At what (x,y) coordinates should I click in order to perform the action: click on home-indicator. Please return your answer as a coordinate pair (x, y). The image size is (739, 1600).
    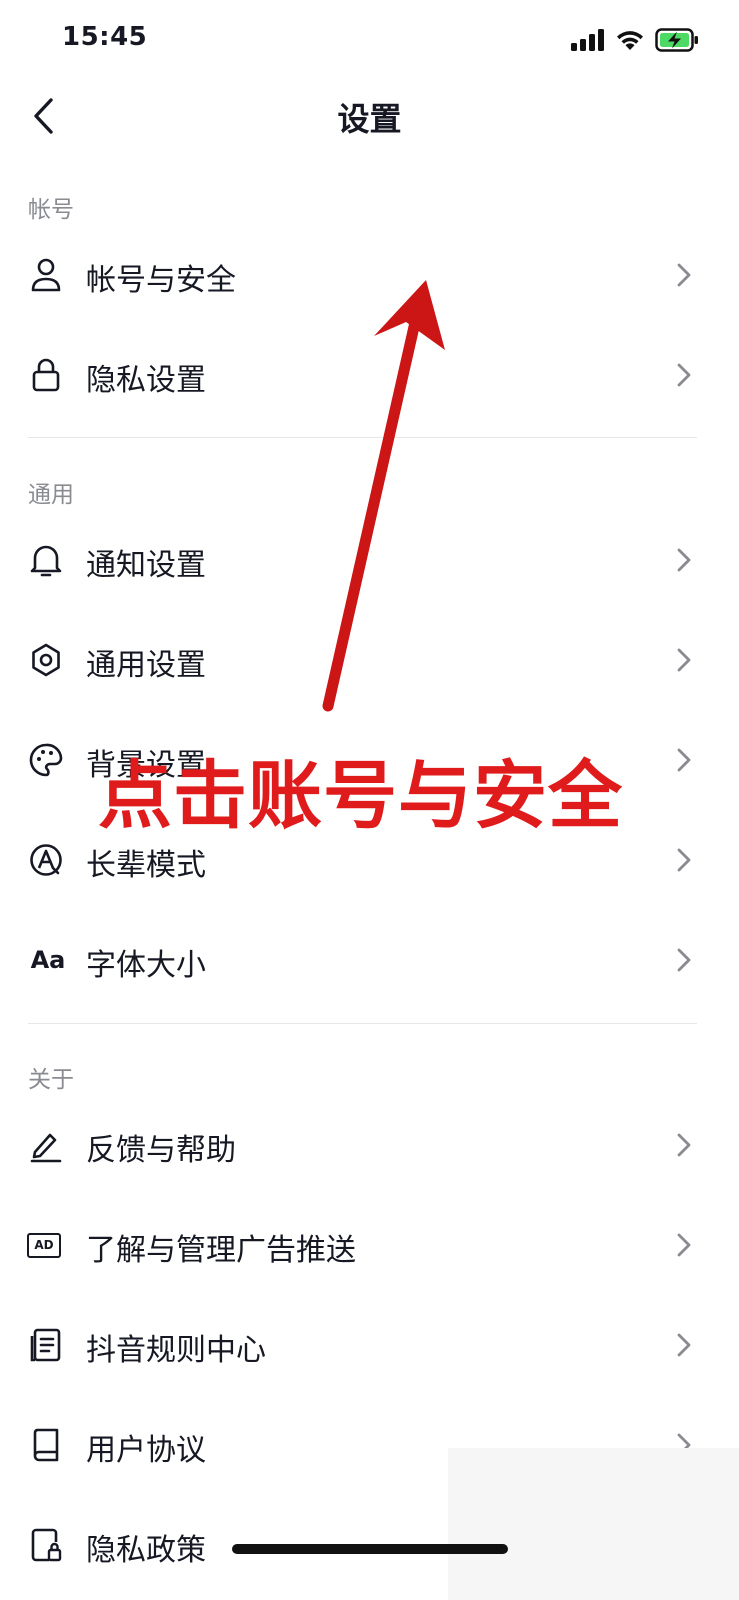
    Looking at the image, I should click on (370, 1549).